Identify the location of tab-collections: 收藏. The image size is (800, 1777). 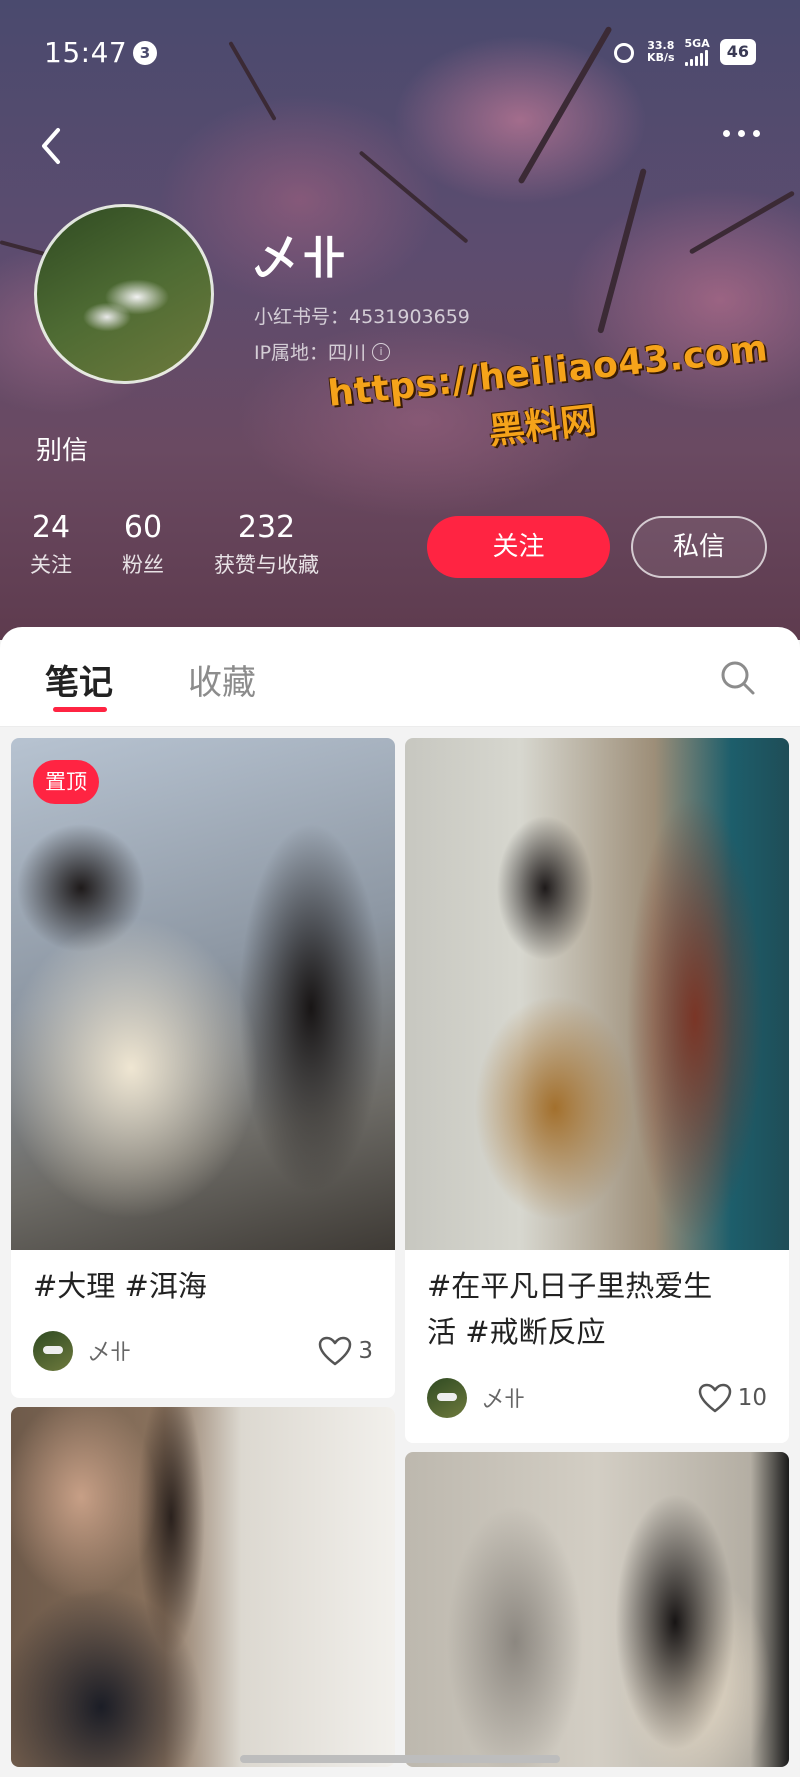
(222, 679).